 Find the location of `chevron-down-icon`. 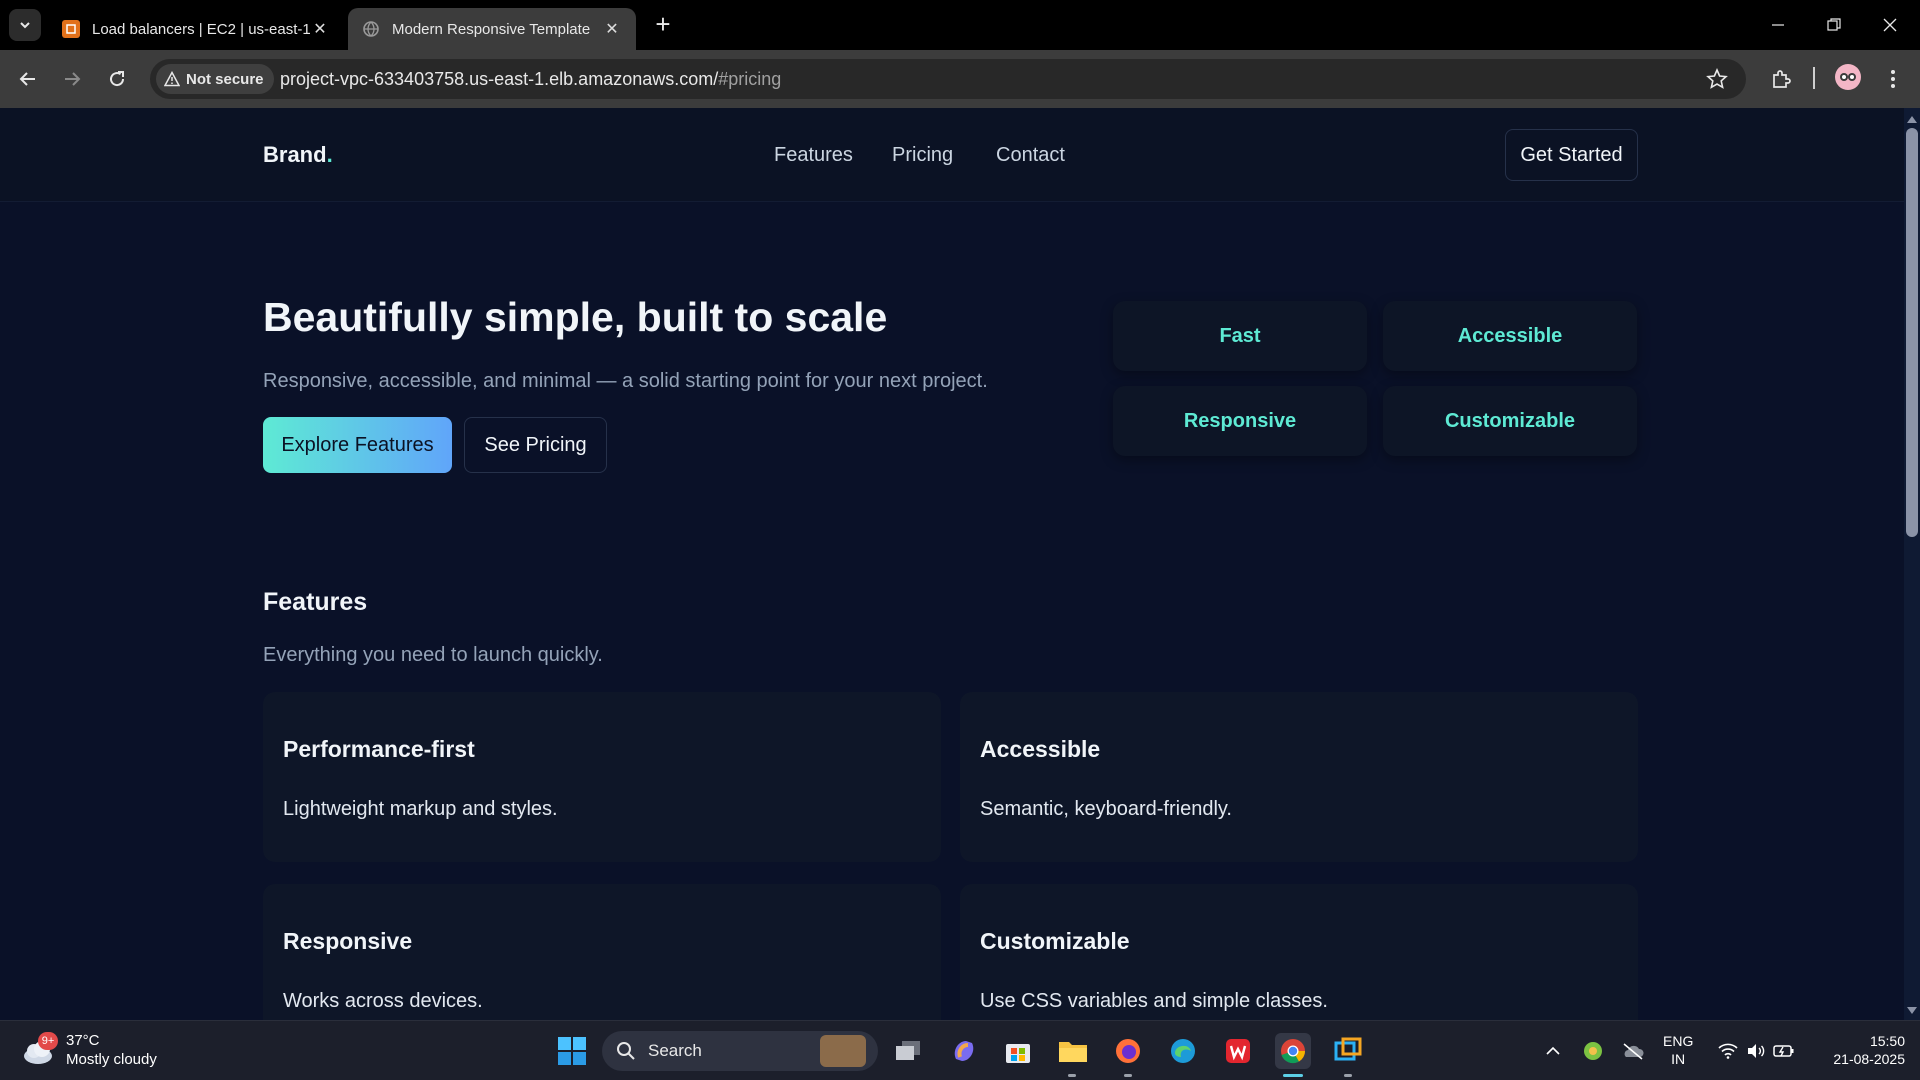

chevron-down-icon is located at coordinates (25, 25).